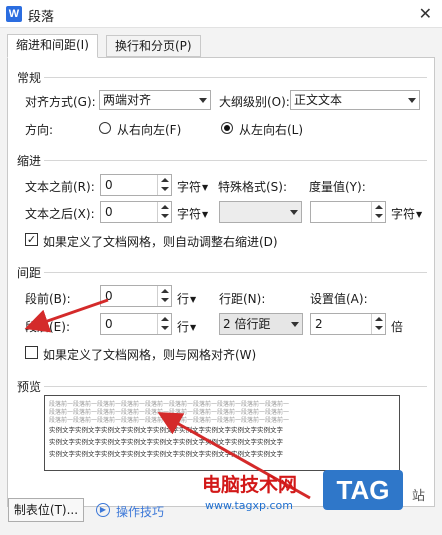 This screenshot has height=535, width=442. Describe the element at coordinates (318, 100) in the screenshot. I see `outline-level-value: 正文文本` at that location.